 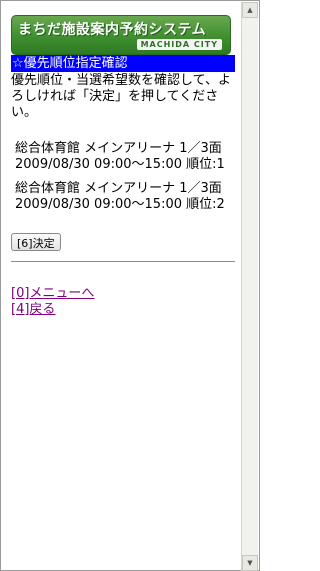 I want to click on back-link: [4]戻る, so click(x=123, y=310).